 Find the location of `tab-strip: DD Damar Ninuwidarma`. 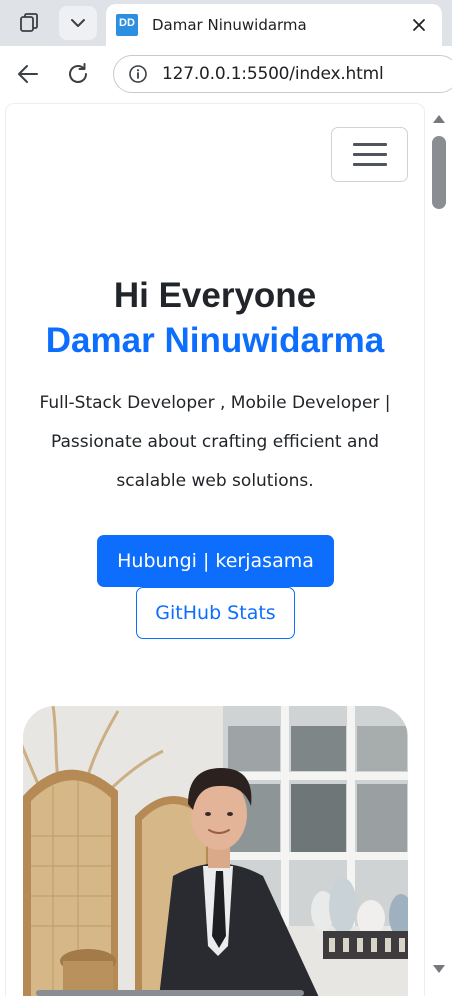

tab-strip: DD Damar Ninuwidarma is located at coordinates (226, 23).